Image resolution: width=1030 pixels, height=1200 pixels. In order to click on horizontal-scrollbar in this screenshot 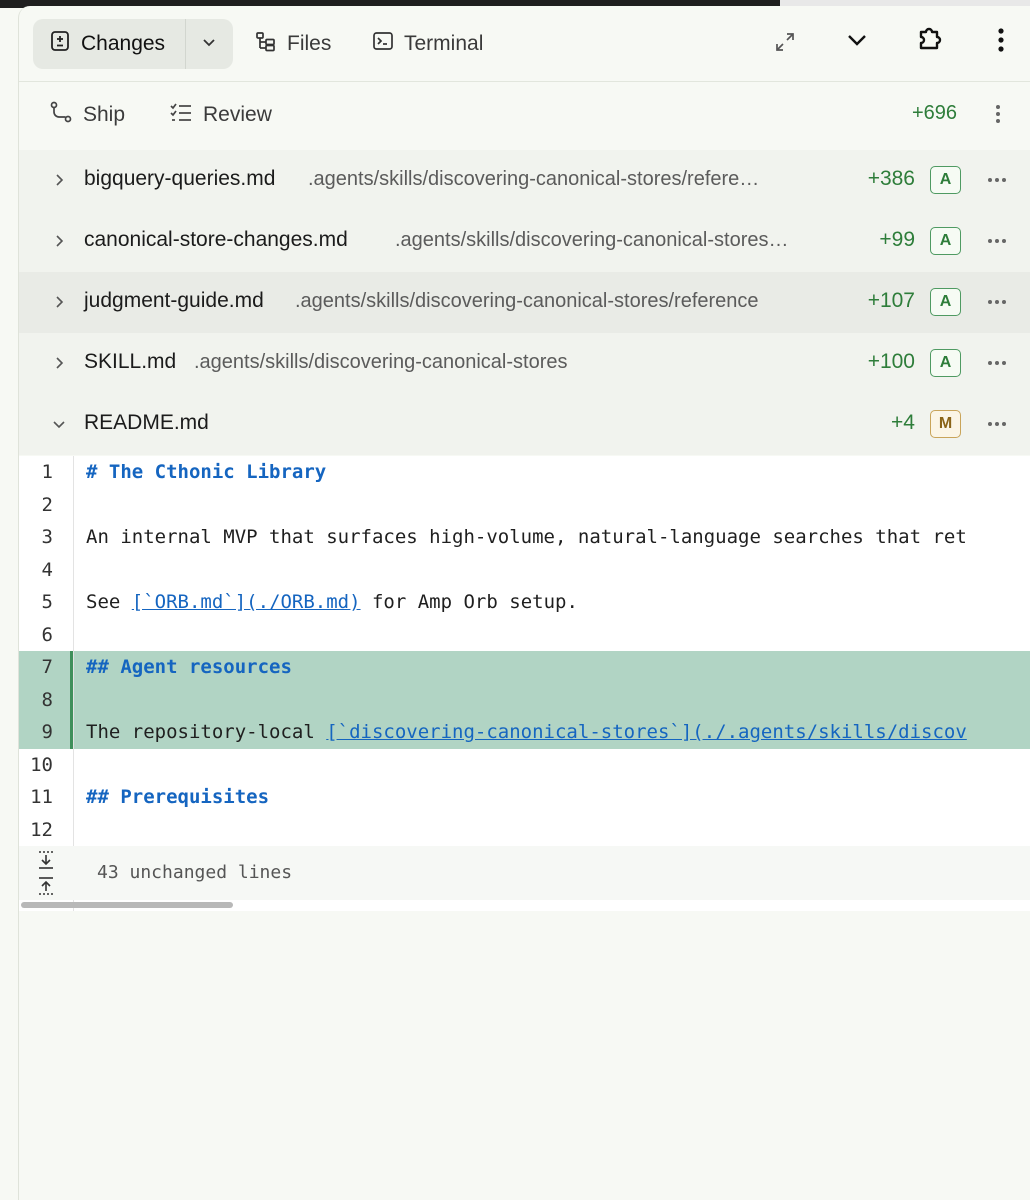, I will do `click(127, 905)`.